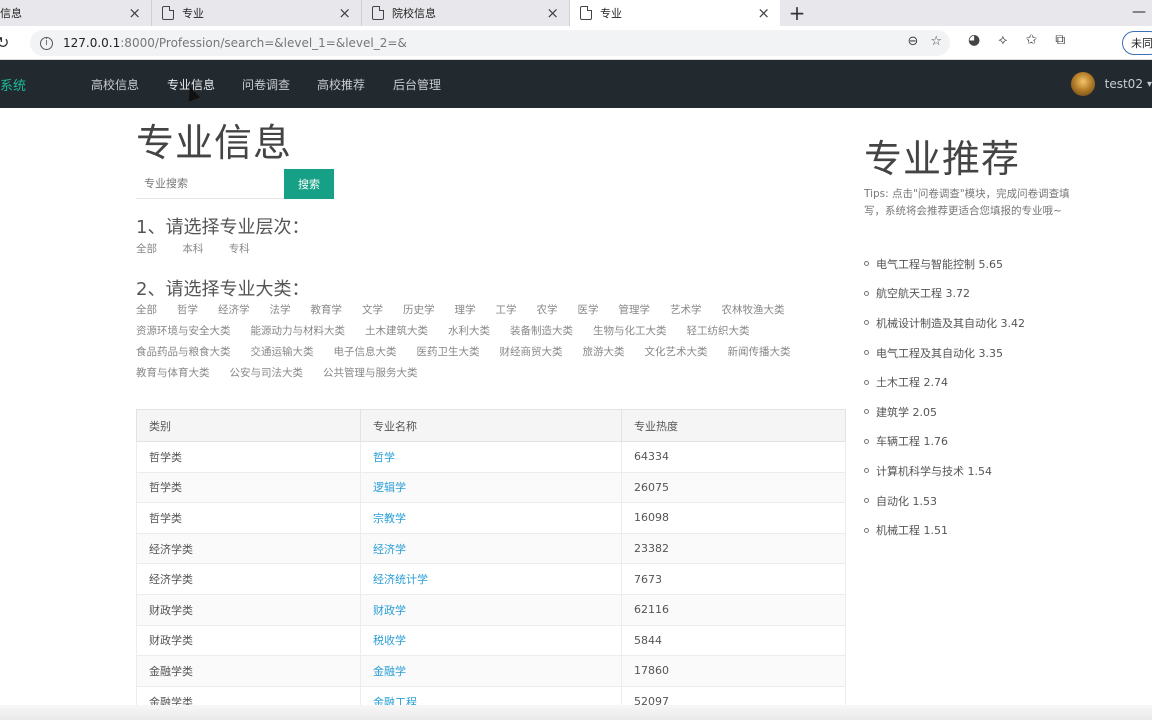 The image size is (1152, 720). What do you see at coordinates (950, 323) in the screenshot?
I see `recommend-item-label: 机械设计制造及其自动化 3.42` at bounding box center [950, 323].